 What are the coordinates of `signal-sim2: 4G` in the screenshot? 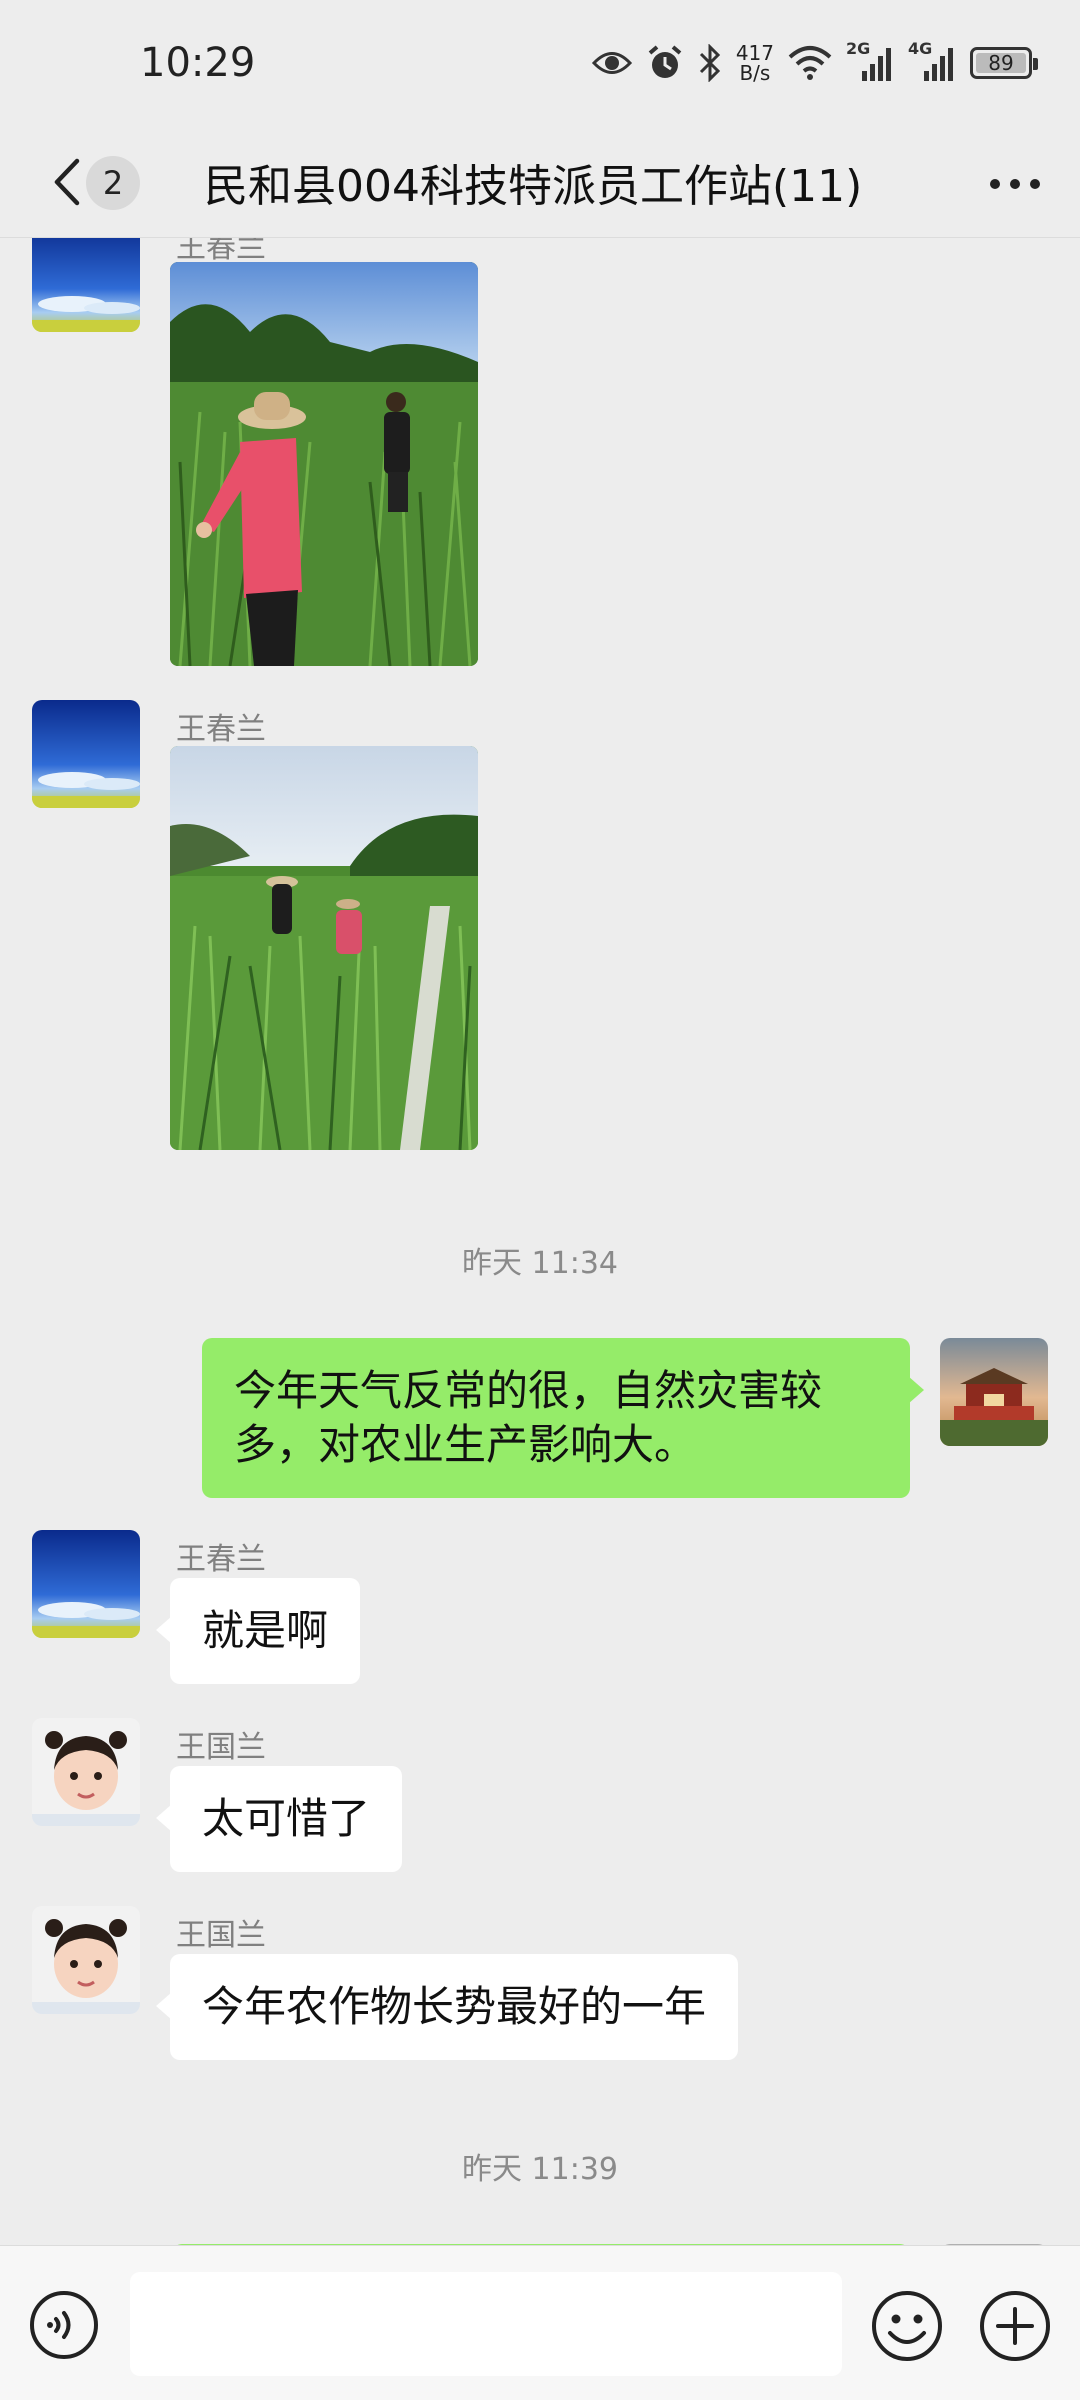 It's located at (932, 61).